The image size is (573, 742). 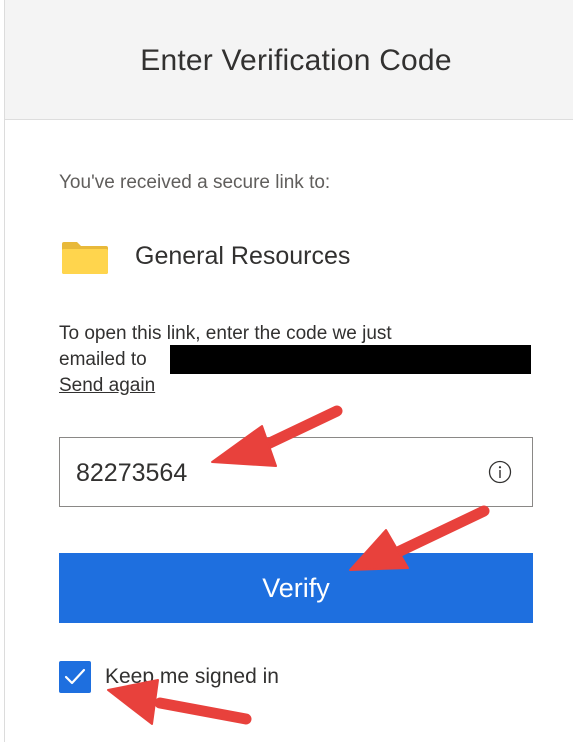 I want to click on verify-button: Verify, so click(x=296, y=588).